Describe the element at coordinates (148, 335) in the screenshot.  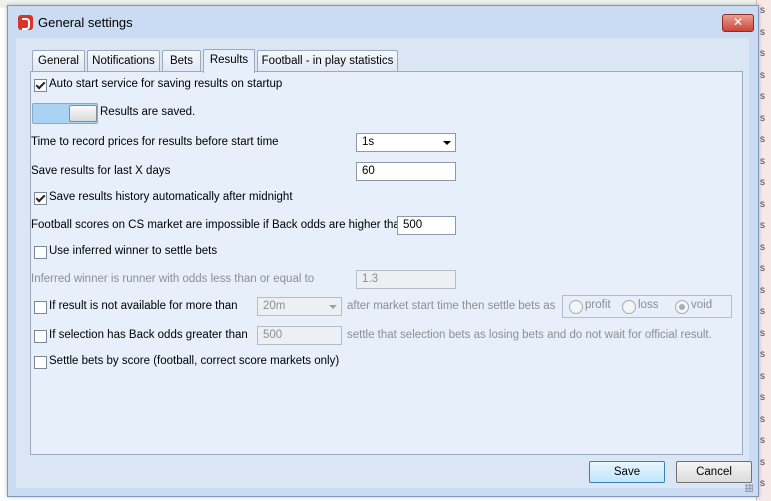
I see `back-odds-greater-label: If selection has Back odds greater than` at that location.